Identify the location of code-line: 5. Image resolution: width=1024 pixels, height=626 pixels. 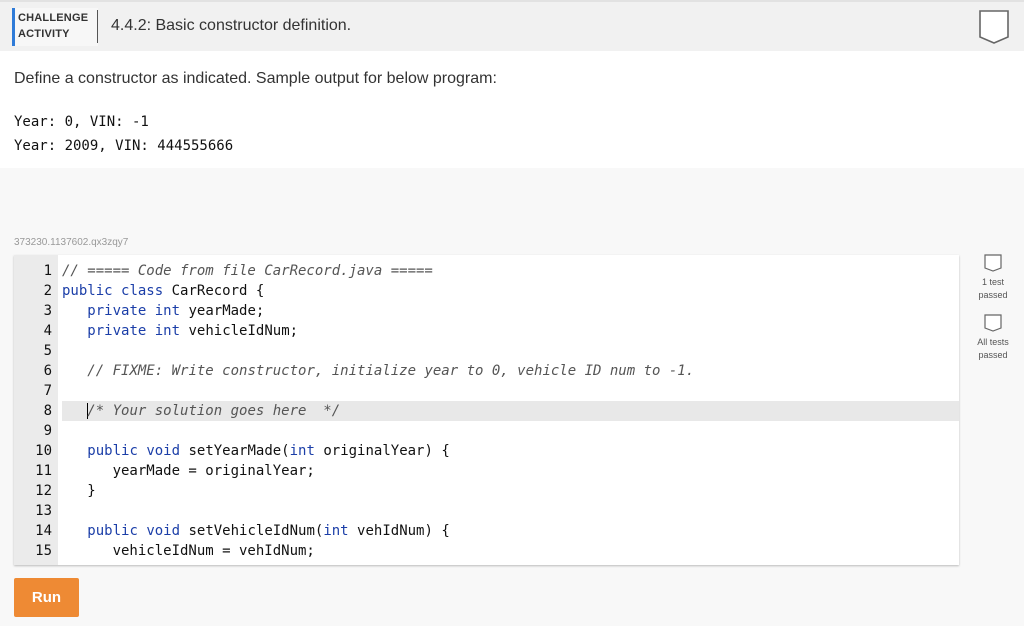
(486, 351).